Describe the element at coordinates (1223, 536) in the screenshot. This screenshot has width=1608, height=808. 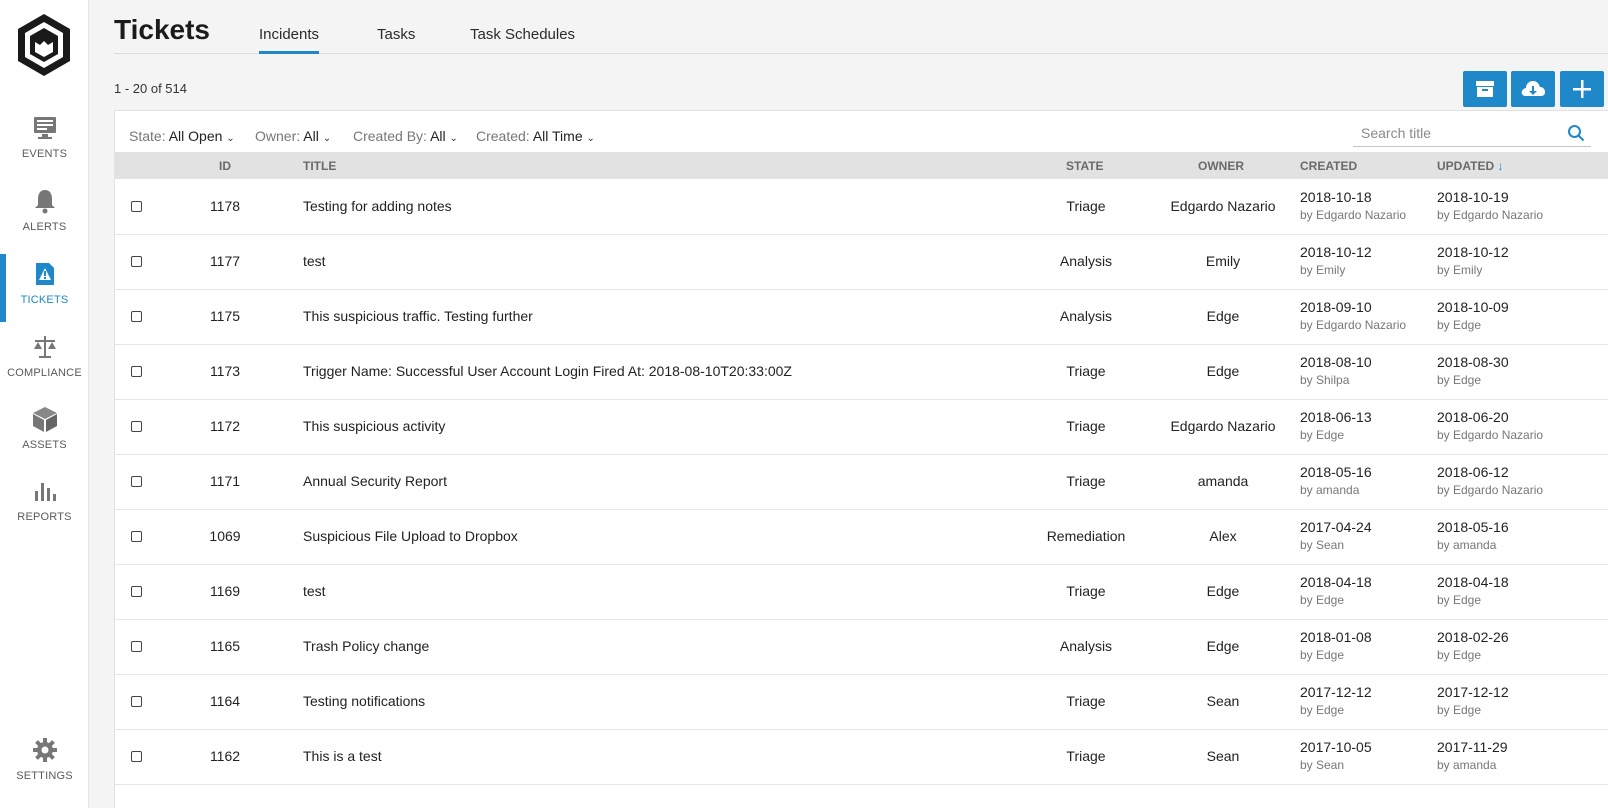
I see `ticket-owner: Alex` at that location.